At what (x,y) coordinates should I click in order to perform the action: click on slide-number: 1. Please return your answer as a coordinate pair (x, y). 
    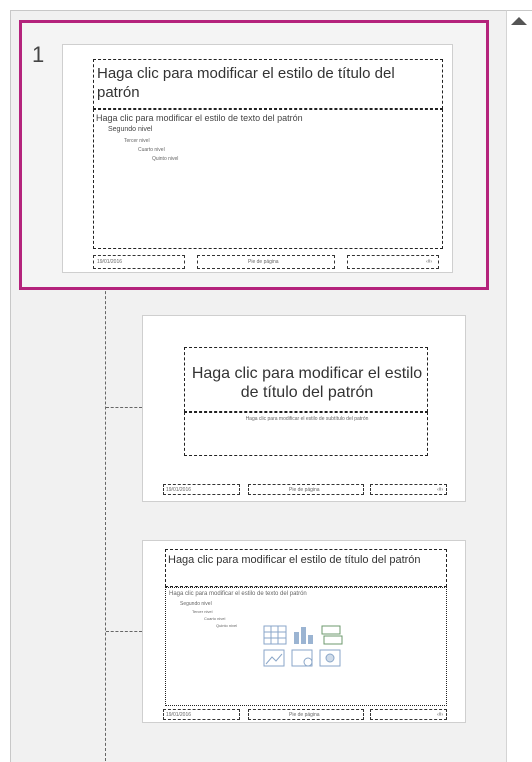
    Looking at the image, I should click on (38, 54).